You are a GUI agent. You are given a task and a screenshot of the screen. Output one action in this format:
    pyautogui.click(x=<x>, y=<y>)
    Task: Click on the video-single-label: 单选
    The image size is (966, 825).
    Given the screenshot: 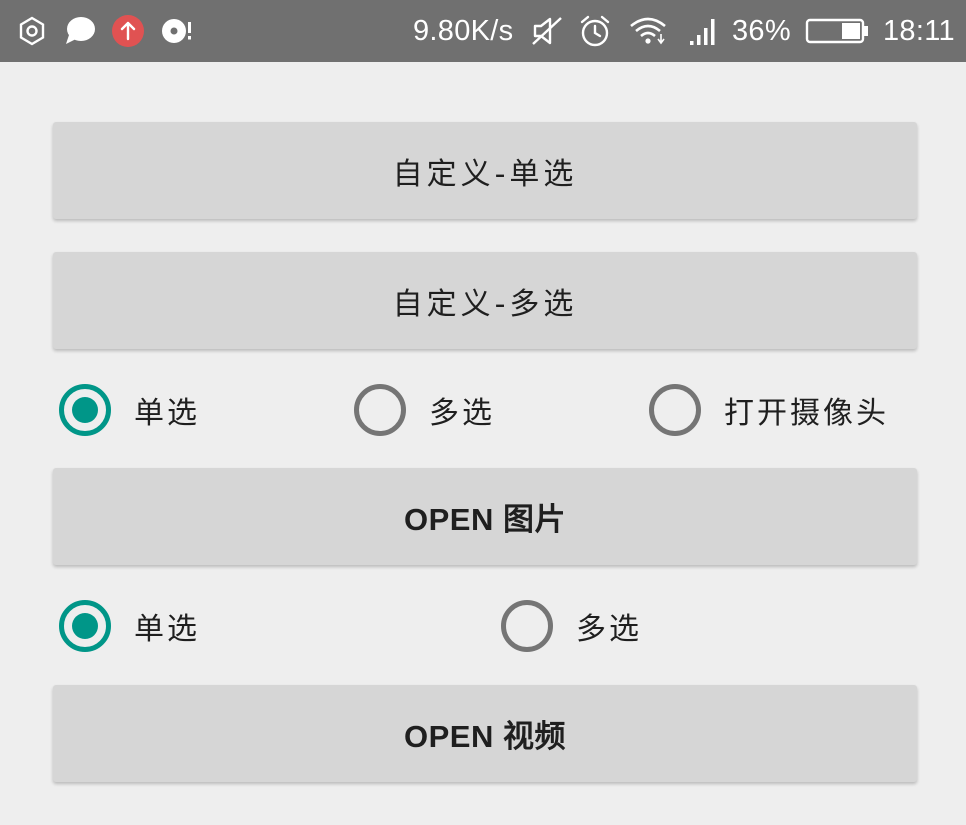 What is the action you would take?
    pyautogui.click(x=167, y=629)
    